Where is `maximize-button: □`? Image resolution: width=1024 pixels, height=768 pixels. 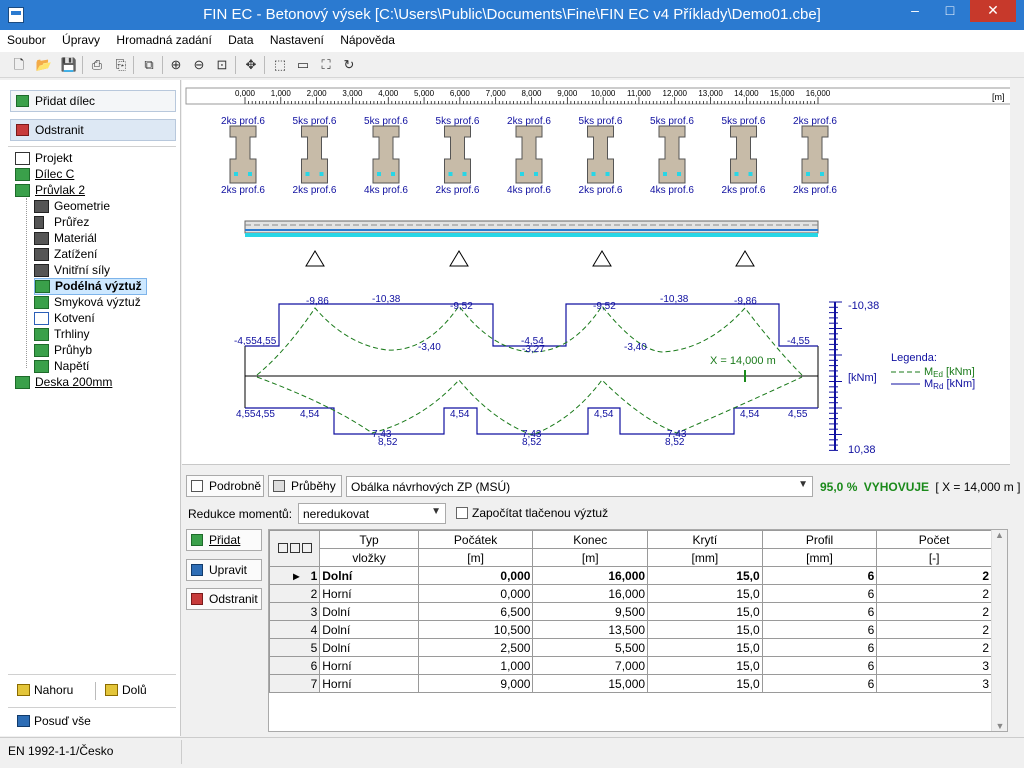 maximize-button: □ is located at coordinates (950, 11).